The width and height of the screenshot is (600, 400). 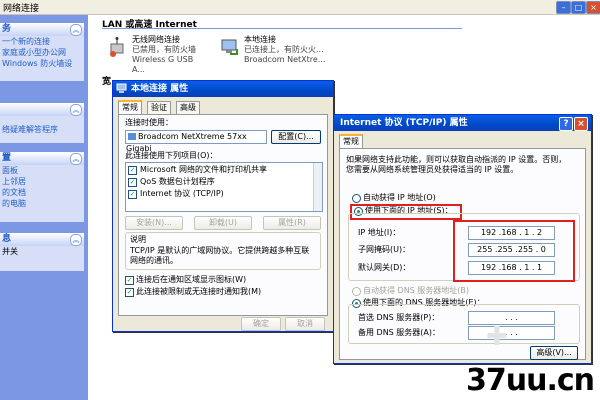 What do you see at coordinates (199, 291) in the screenshot?
I see `notify-label: 此连接被限制或无连接时通知我(M)` at bounding box center [199, 291].